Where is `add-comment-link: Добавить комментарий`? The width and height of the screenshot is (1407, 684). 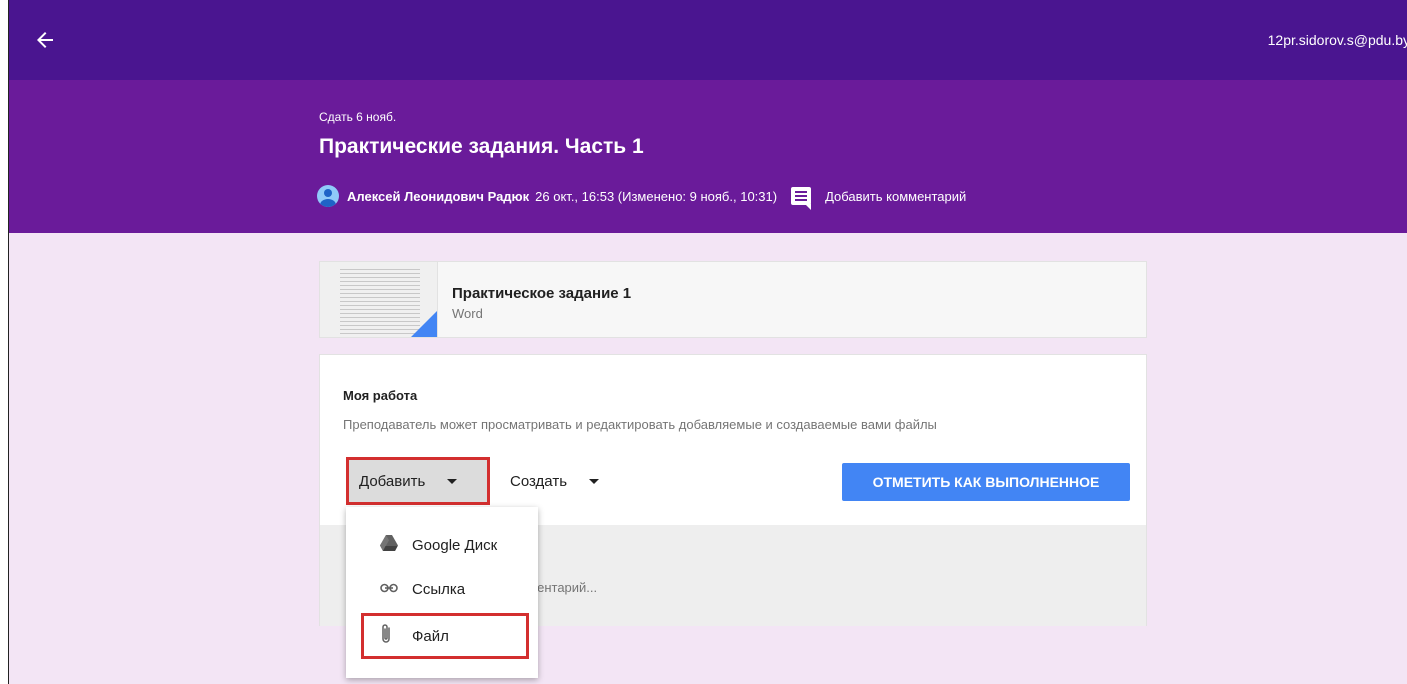 add-comment-link: Добавить комментарий is located at coordinates (879, 198).